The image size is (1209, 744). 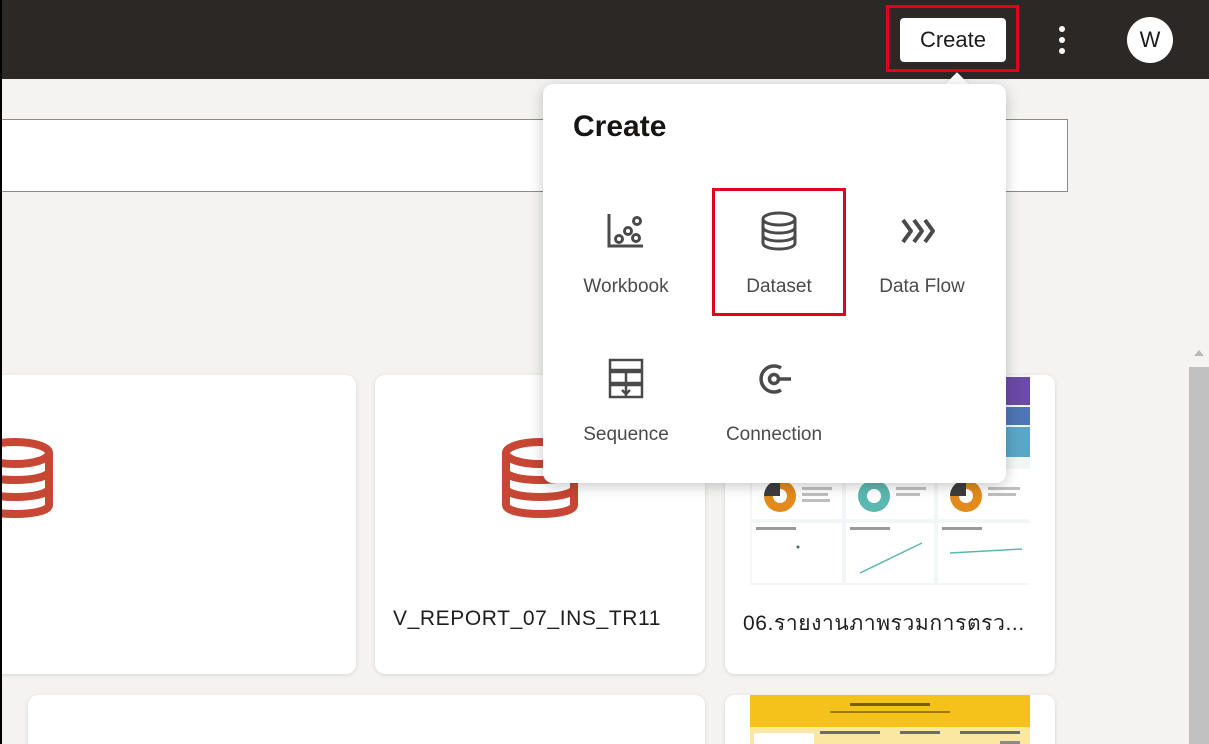 I want to click on option-label: Connection, so click(x=774, y=434).